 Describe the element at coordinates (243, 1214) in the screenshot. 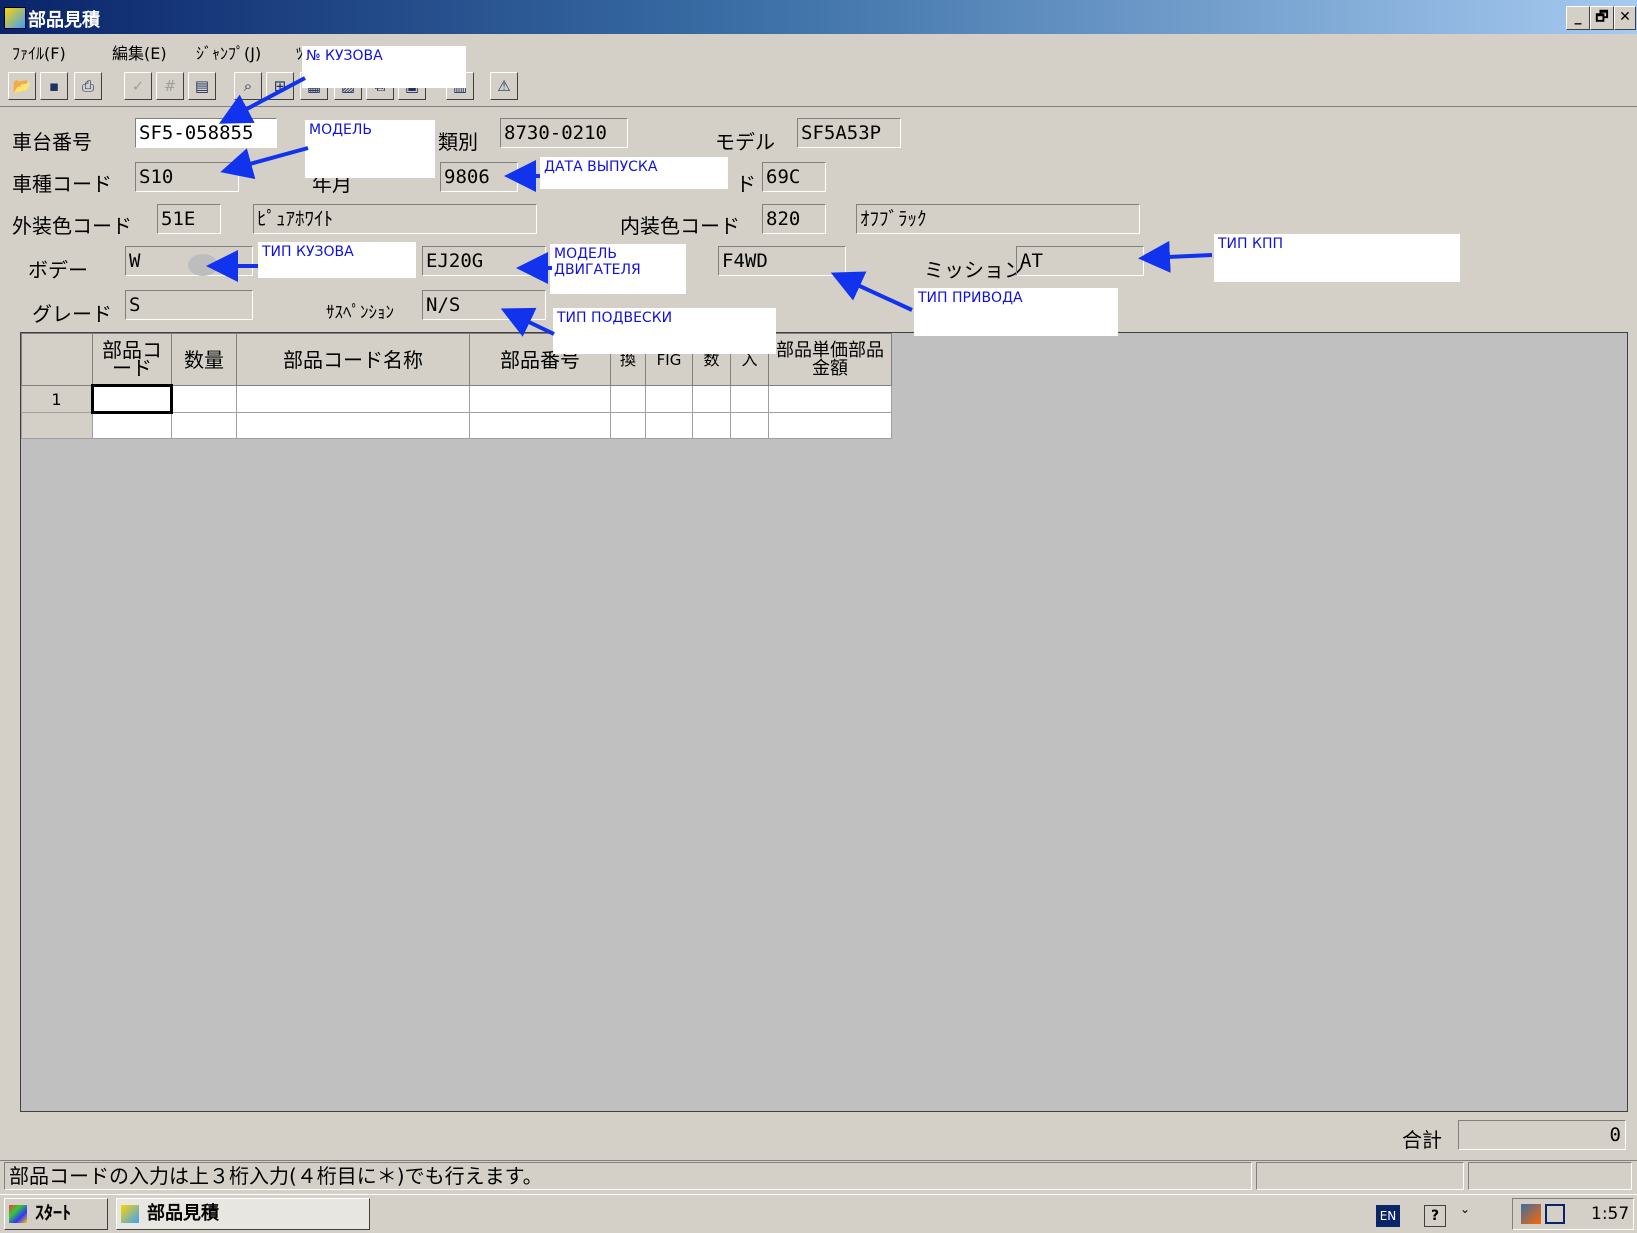

I see `taskbar-app-button: 部品見積` at that location.